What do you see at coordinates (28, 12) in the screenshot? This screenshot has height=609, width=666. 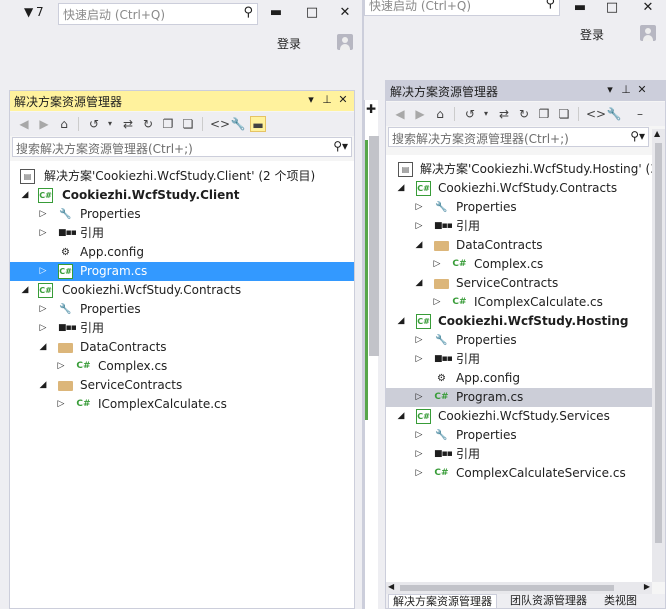 I see `filter-icon: ▼` at bounding box center [28, 12].